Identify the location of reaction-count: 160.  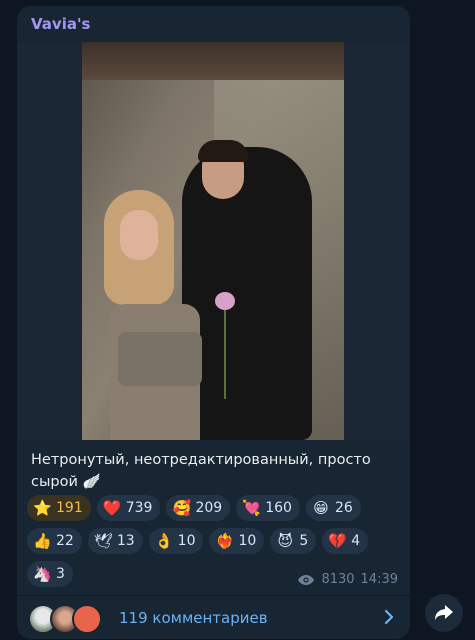
(278, 508).